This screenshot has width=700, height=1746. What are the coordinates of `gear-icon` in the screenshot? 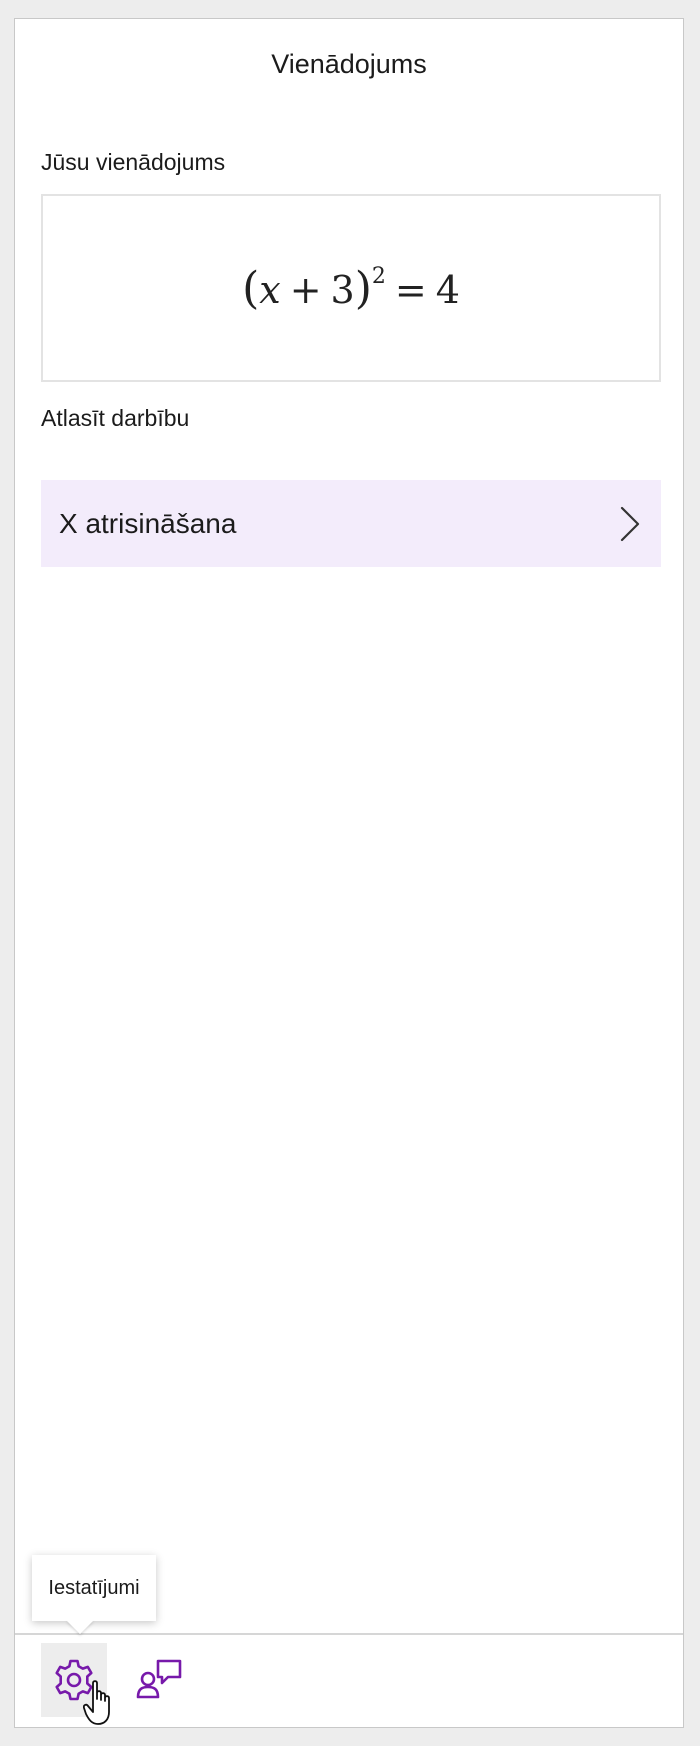 It's located at (74, 1680).